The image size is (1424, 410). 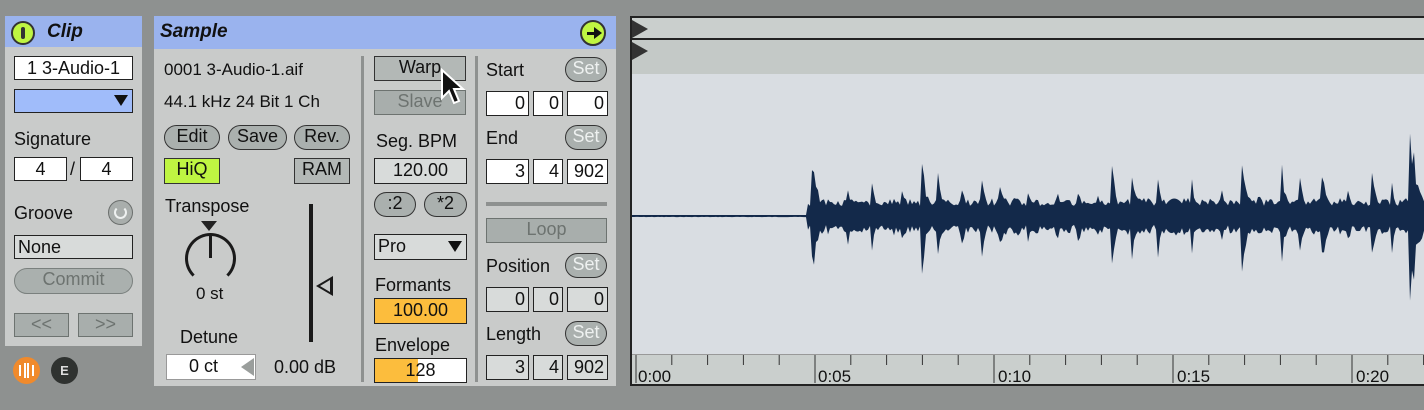 I want to click on nudge-back-button: <<, so click(x=41, y=325).